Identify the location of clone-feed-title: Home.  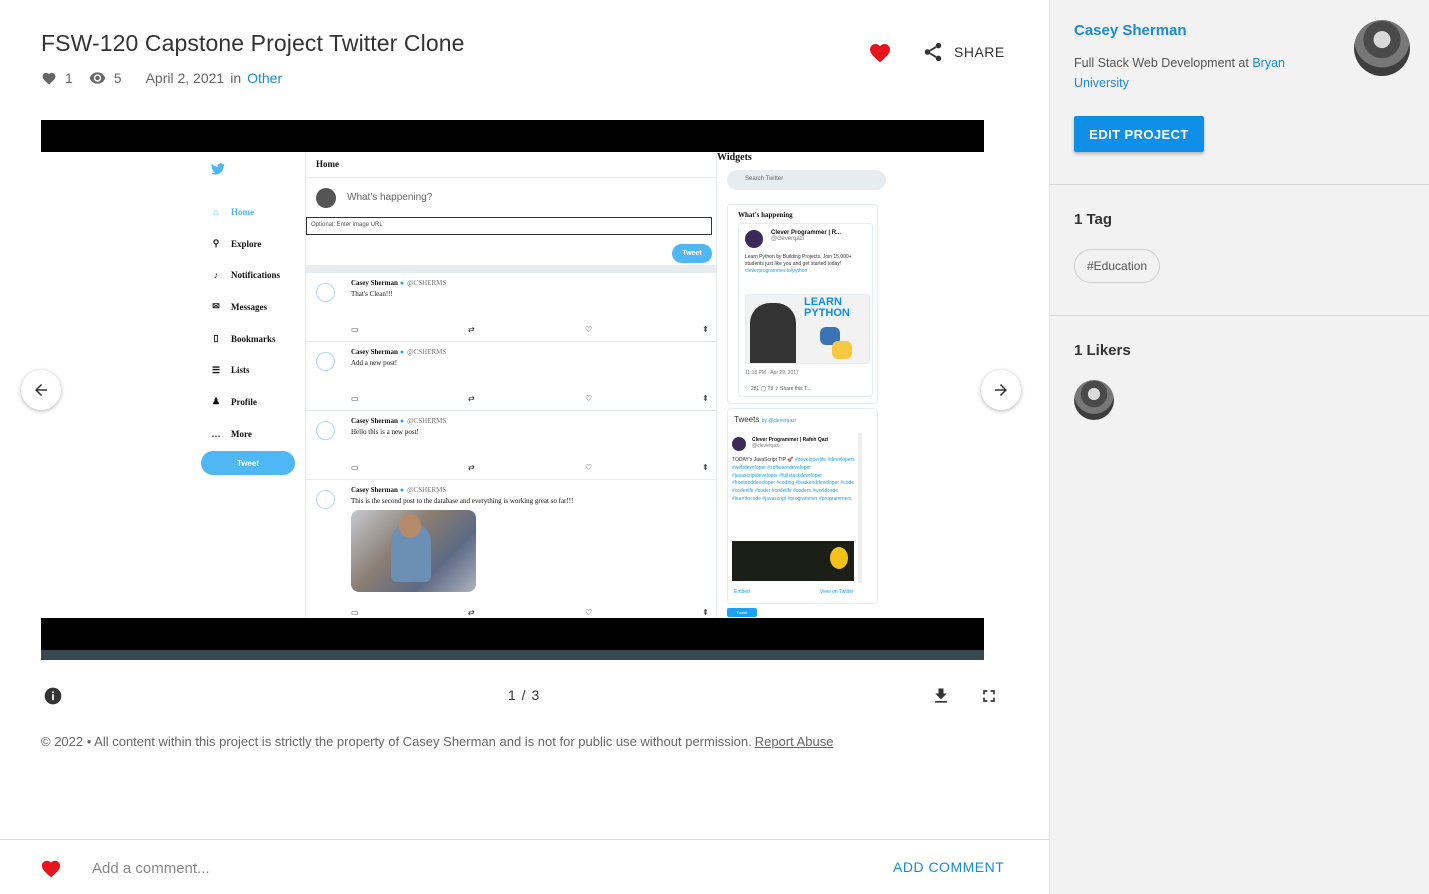
(511, 165).